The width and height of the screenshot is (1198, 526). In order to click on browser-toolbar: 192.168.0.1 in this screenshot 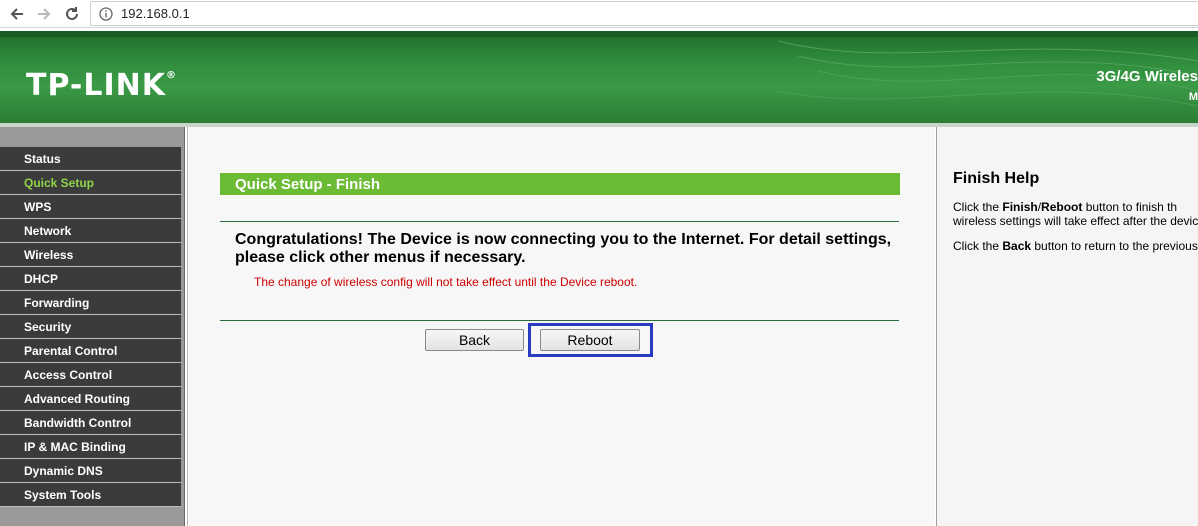, I will do `click(599, 14)`.